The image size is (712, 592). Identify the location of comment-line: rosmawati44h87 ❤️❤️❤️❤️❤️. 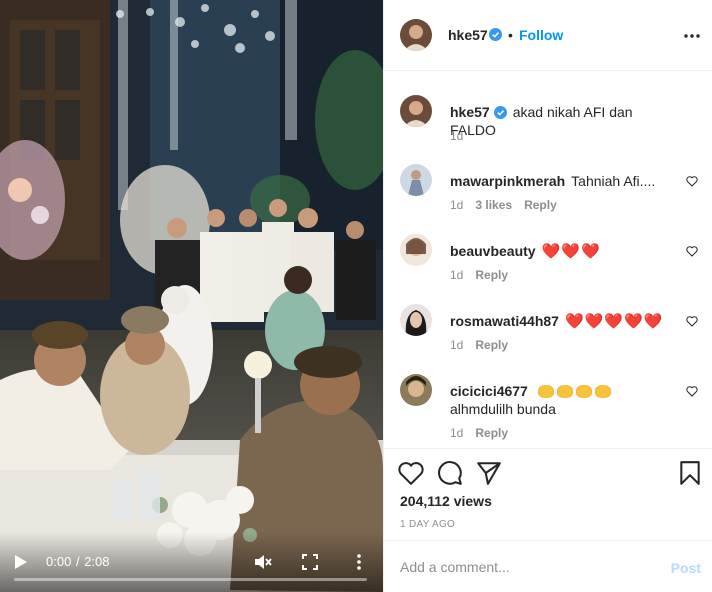
(562, 321).